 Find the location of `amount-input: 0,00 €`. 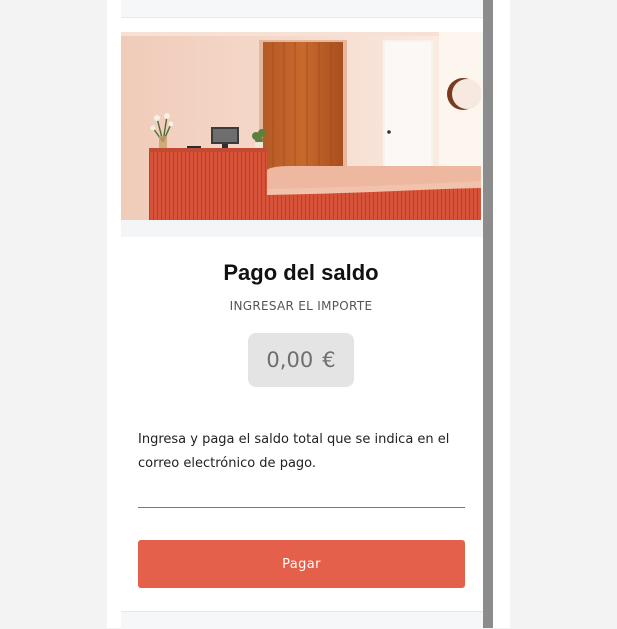

amount-input: 0,00 € is located at coordinates (301, 360).